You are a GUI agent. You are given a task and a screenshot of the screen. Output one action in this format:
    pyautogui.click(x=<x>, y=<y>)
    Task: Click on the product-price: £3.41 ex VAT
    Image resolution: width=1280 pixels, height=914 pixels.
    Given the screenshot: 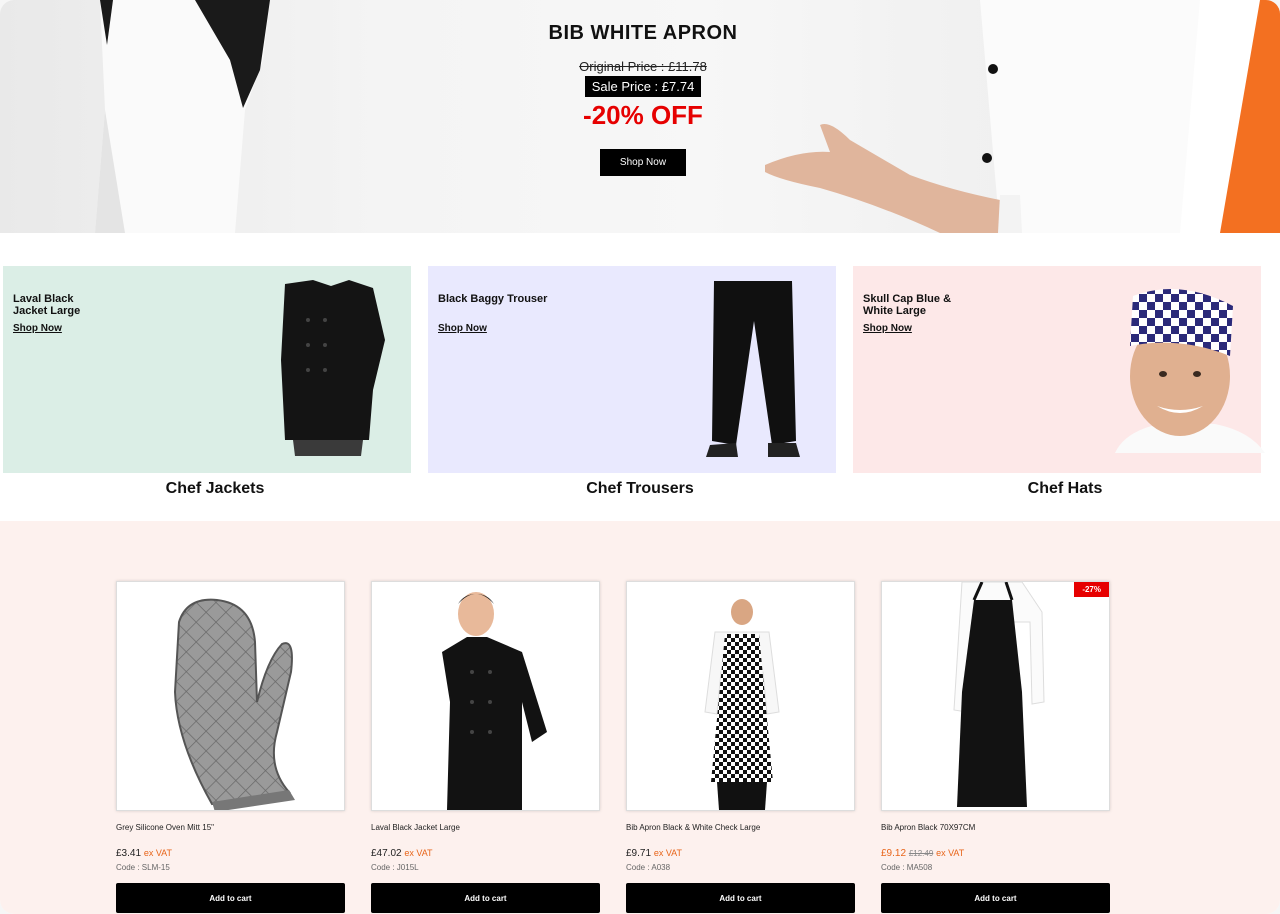 What is the action you would take?
    pyautogui.click(x=230, y=853)
    